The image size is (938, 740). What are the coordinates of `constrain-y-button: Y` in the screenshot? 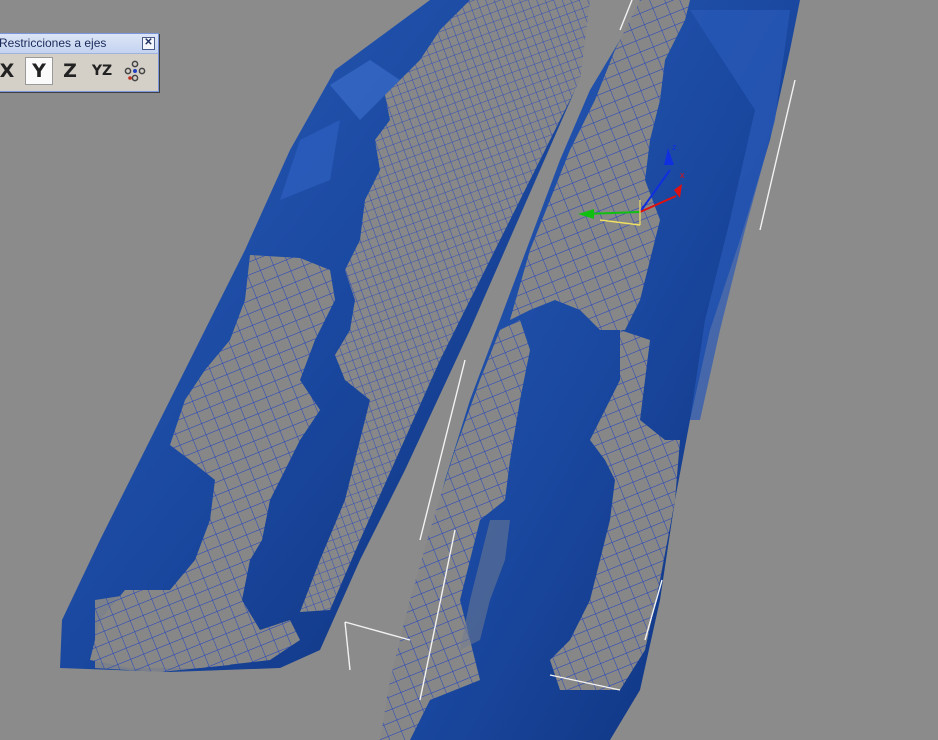 It's located at (39, 71).